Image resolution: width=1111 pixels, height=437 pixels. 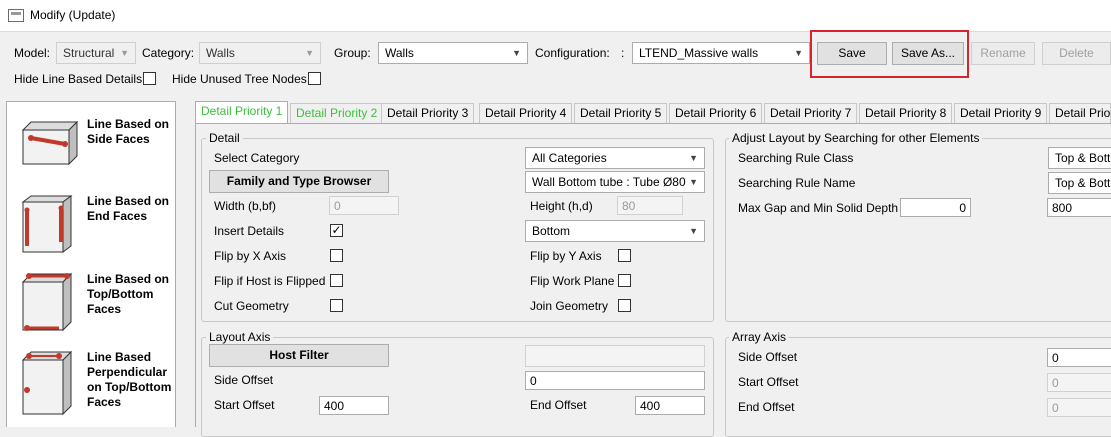 What do you see at coordinates (609, 182) in the screenshot?
I see `family-type-value: Wall Bottom tube : Tube Ø80` at bounding box center [609, 182].